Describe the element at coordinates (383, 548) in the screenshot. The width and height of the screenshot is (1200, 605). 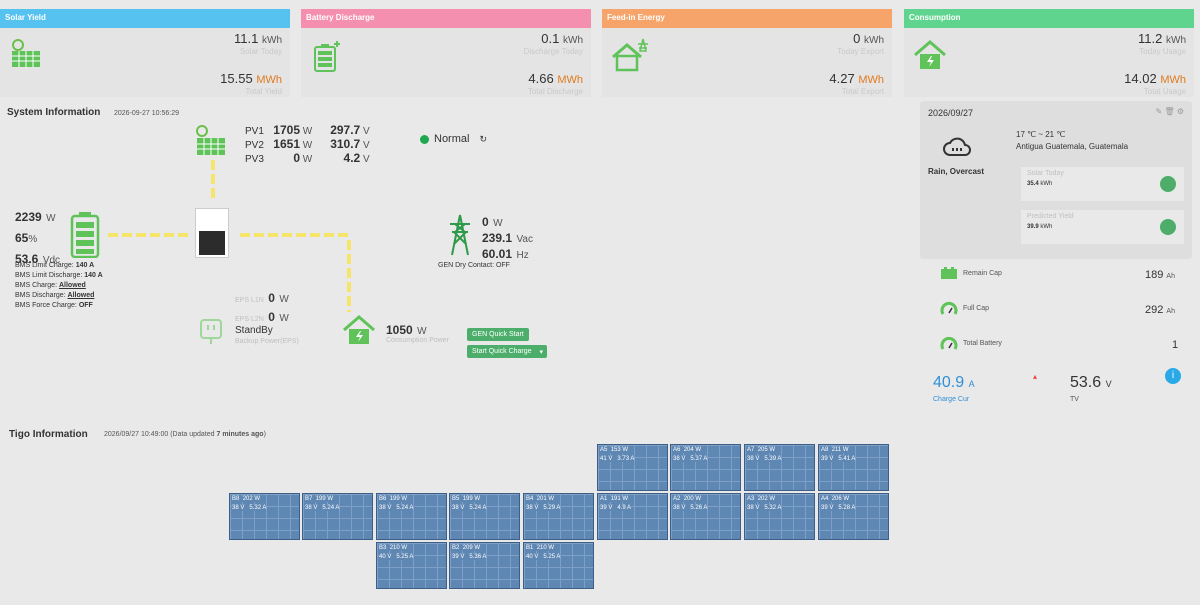
I see `panel-id: B3` at that location.